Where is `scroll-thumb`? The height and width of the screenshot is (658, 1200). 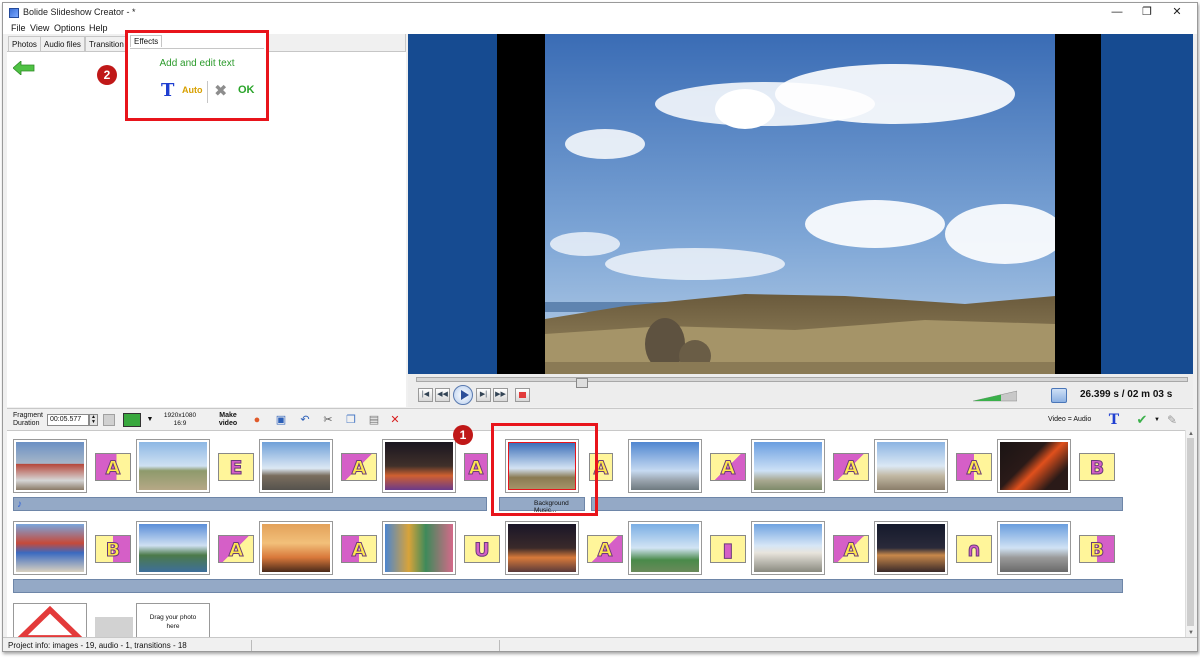 scroll-thumb is located at coordinates (1190, 532).